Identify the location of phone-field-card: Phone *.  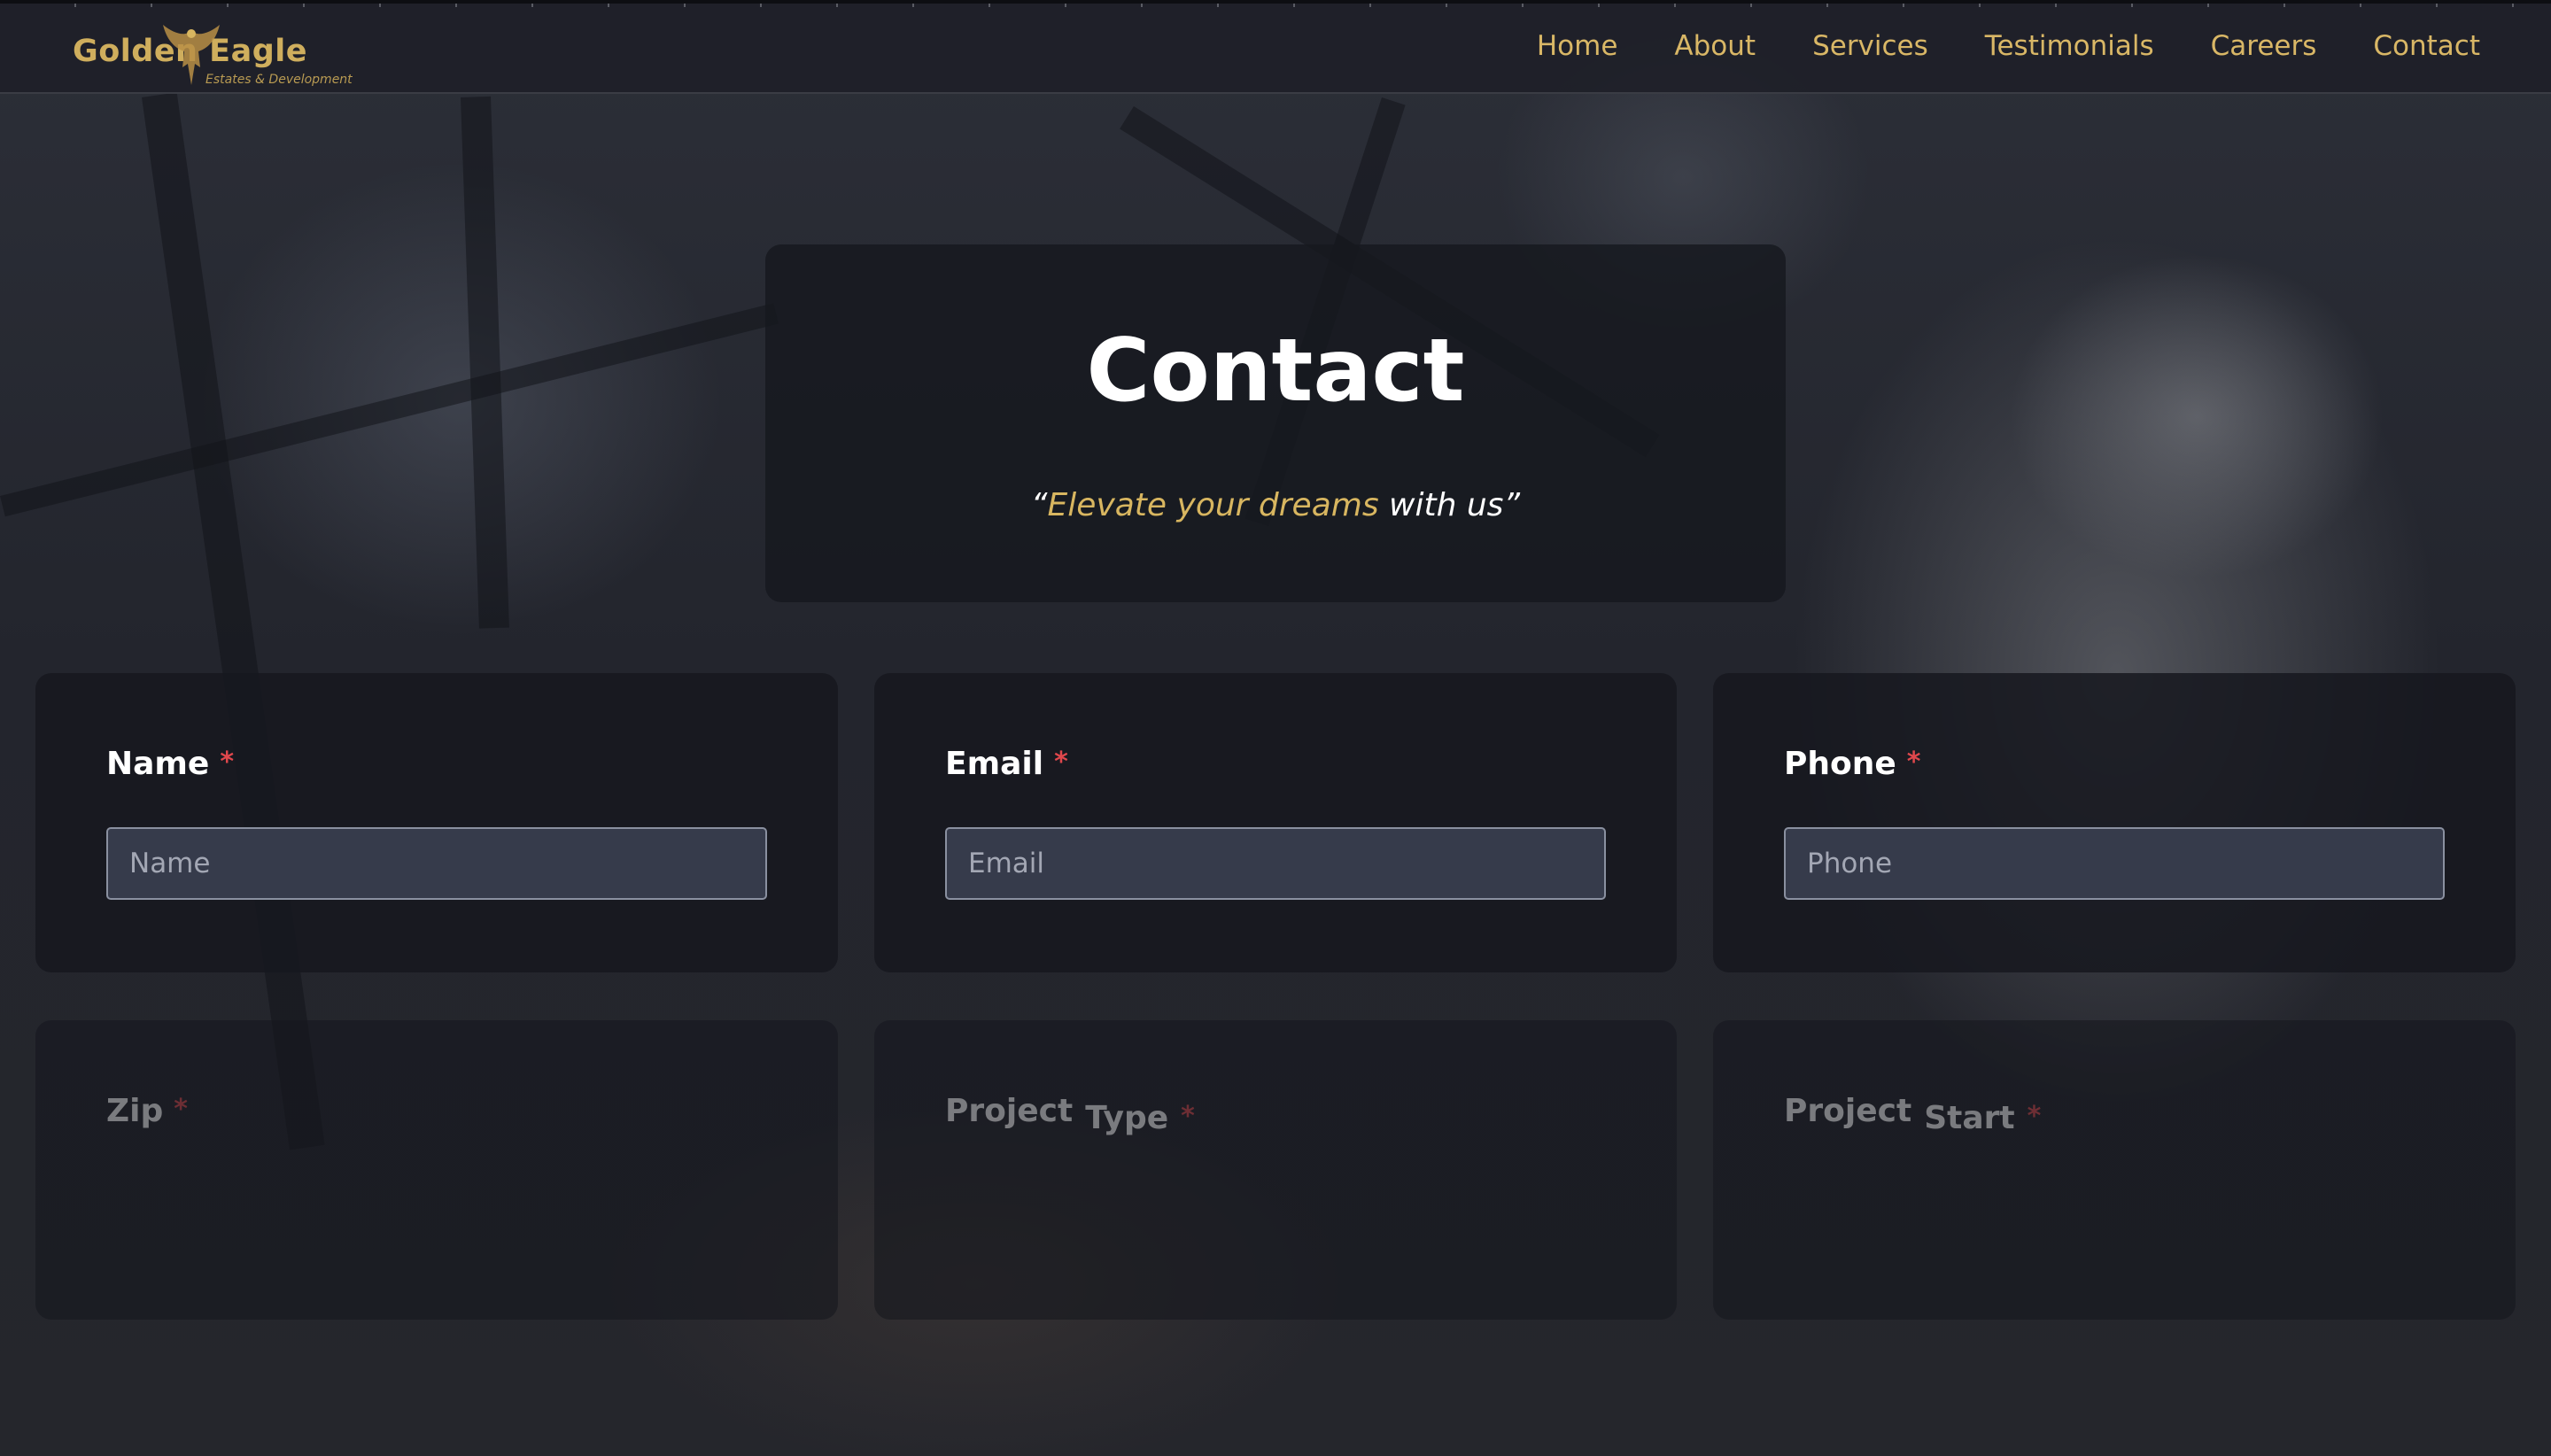
(2114, 822).